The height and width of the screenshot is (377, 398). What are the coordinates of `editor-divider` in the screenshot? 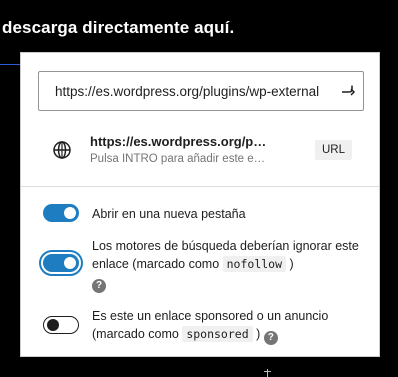 It's located at (10, 64).